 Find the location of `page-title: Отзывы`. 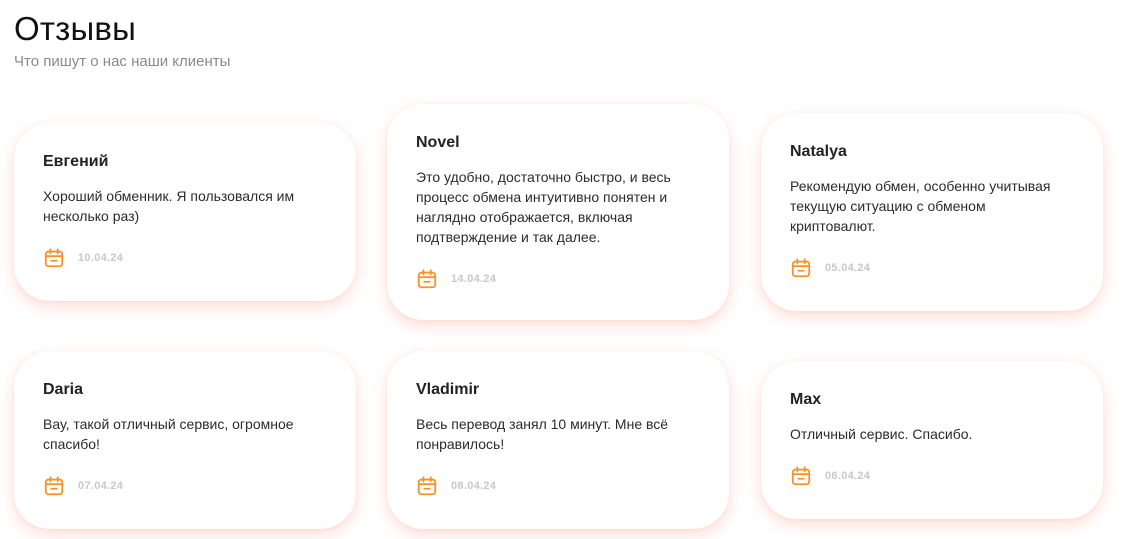

page-title: Отзывы is located at coordinates (75, 28).